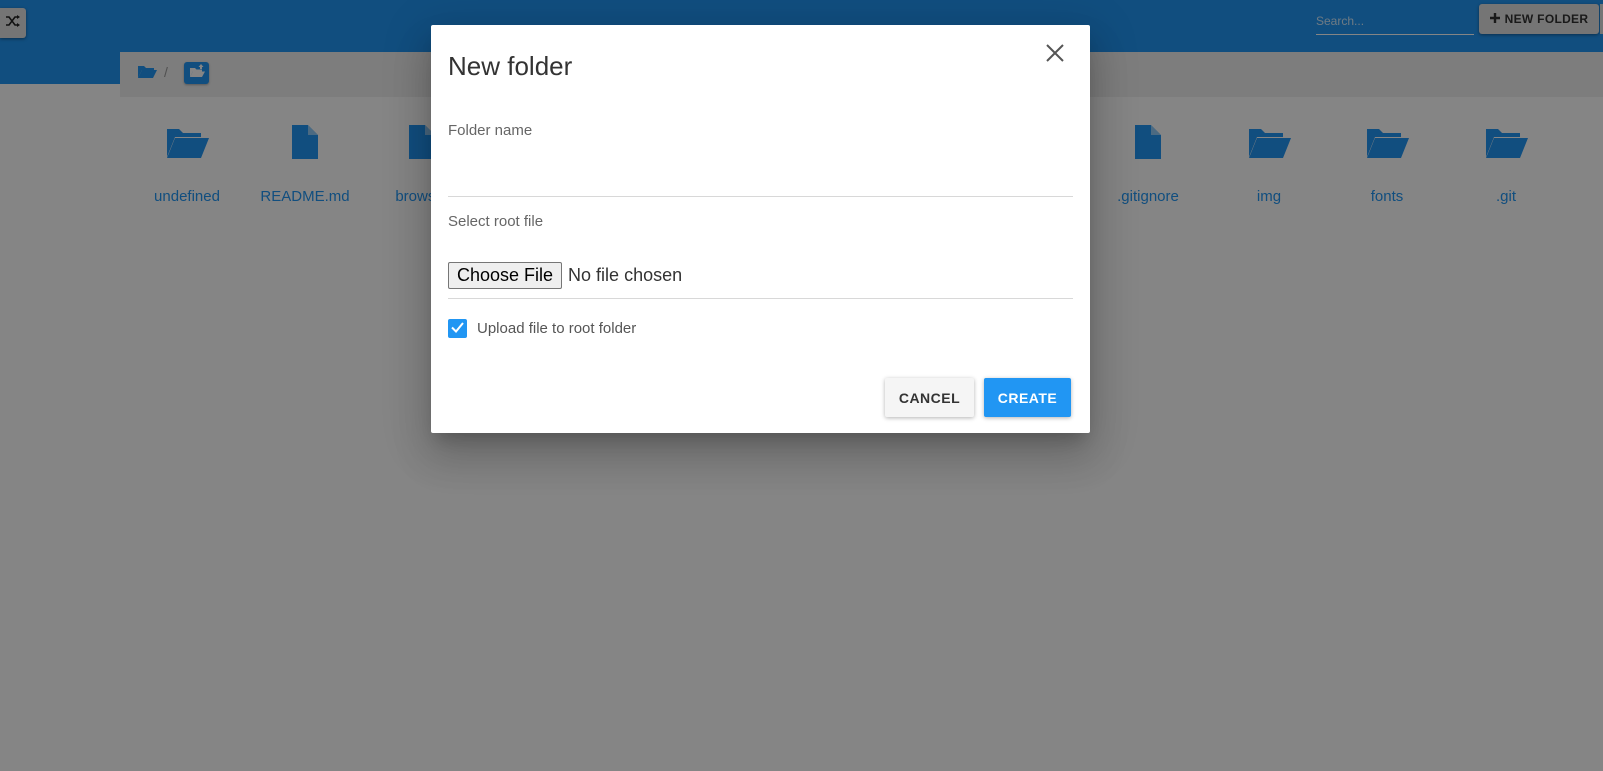  What do you see at coordinates (565, 275) in the screenshot?
I see `file-picker: Choose File No file chosen` at bounding box center [565, 275].